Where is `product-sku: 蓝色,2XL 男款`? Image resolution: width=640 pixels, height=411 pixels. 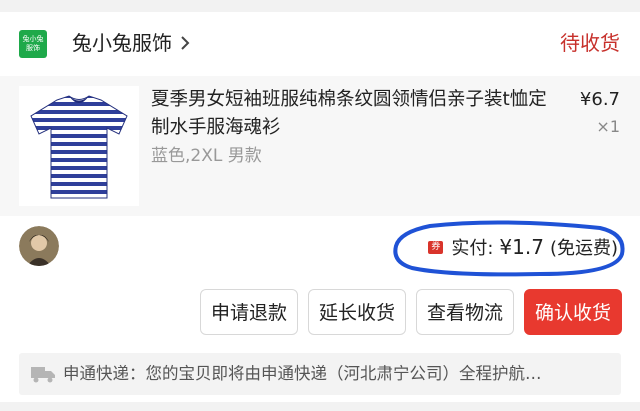
product-sku: 蓝色,2XL 男款 is located at coordinates (206, 156).